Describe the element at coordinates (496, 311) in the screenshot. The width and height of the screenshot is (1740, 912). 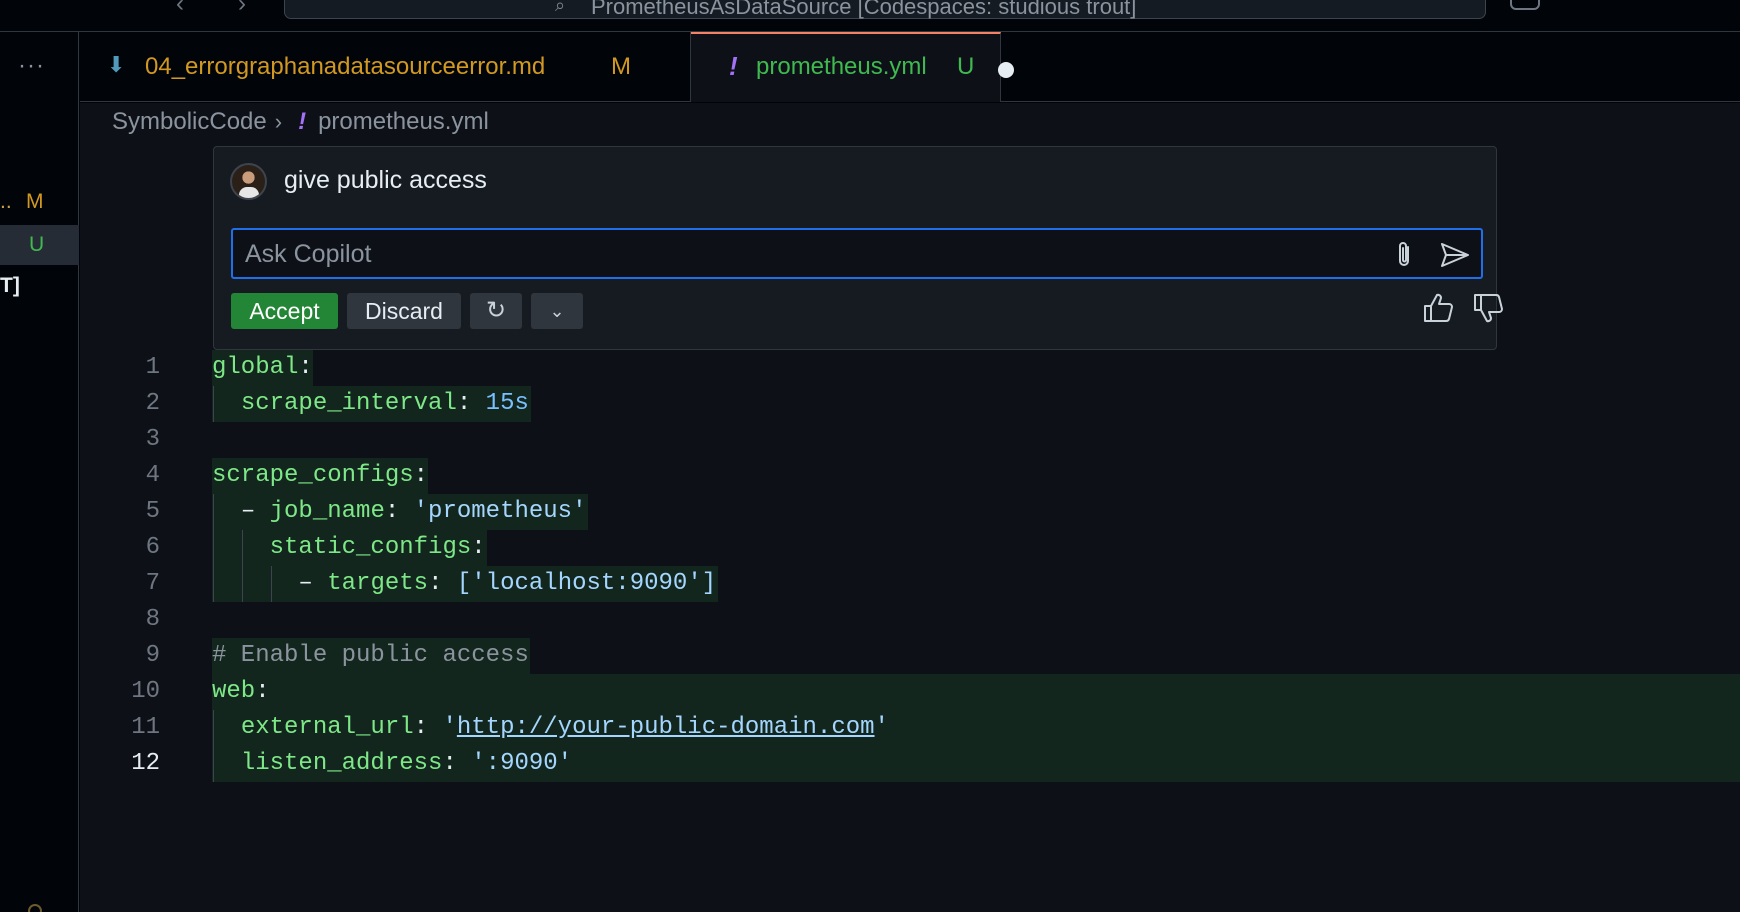
I see `rerun-icon: ↻` at that location.